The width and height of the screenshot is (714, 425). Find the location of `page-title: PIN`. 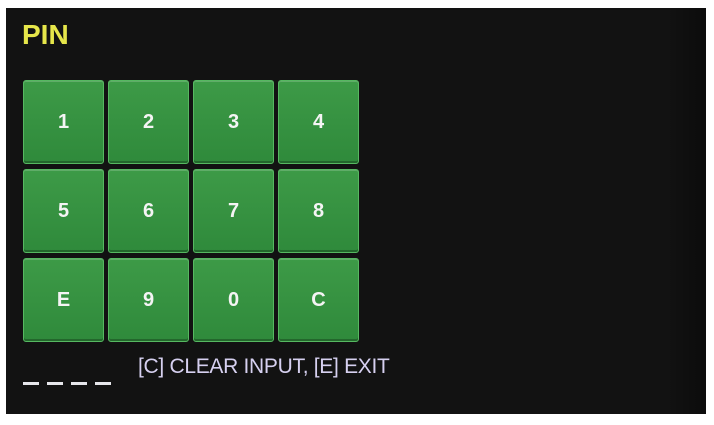

page-title: PIN is located at coordinates (45, 34).